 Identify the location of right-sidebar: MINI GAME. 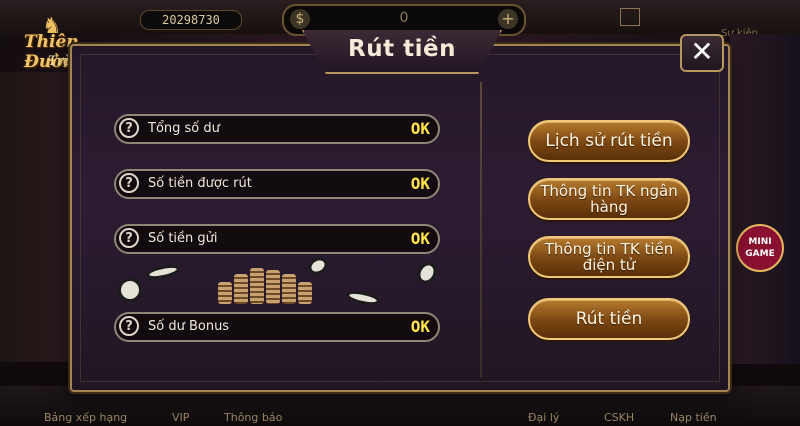
(765, 199).